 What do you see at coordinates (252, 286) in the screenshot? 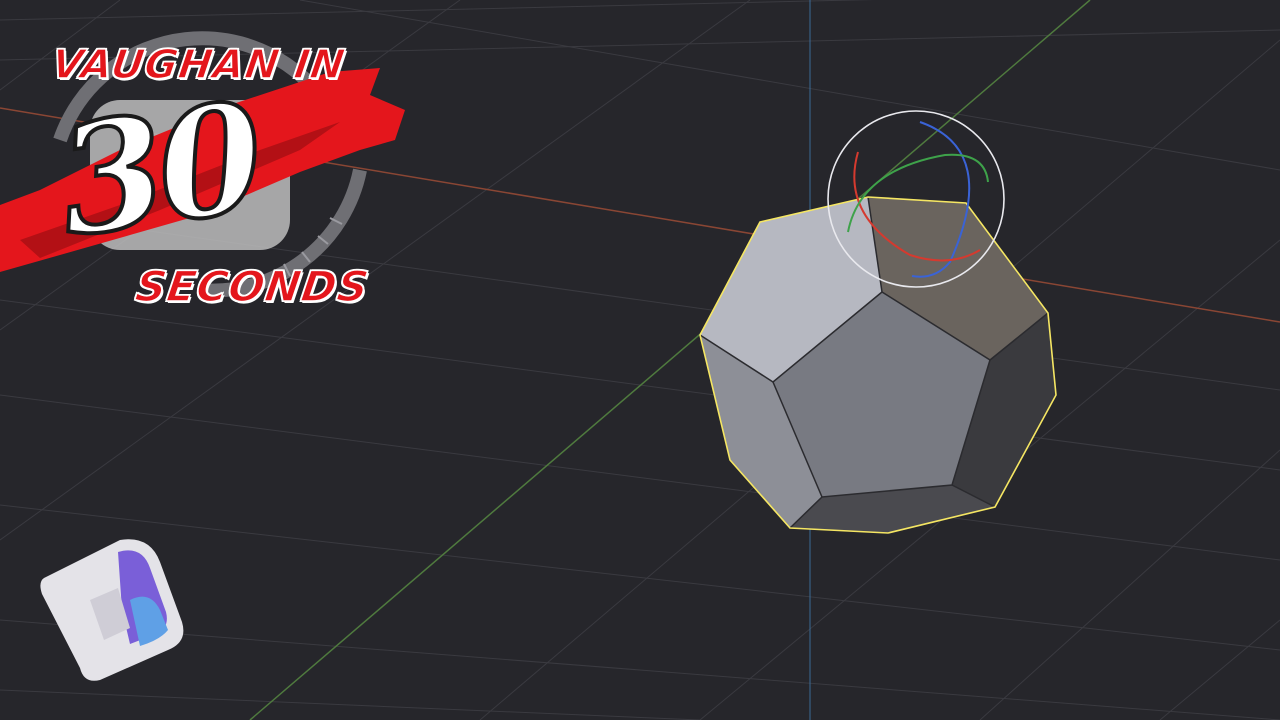
I see `logo-subtitle: SECONDS` at bounding box center [252, 286].